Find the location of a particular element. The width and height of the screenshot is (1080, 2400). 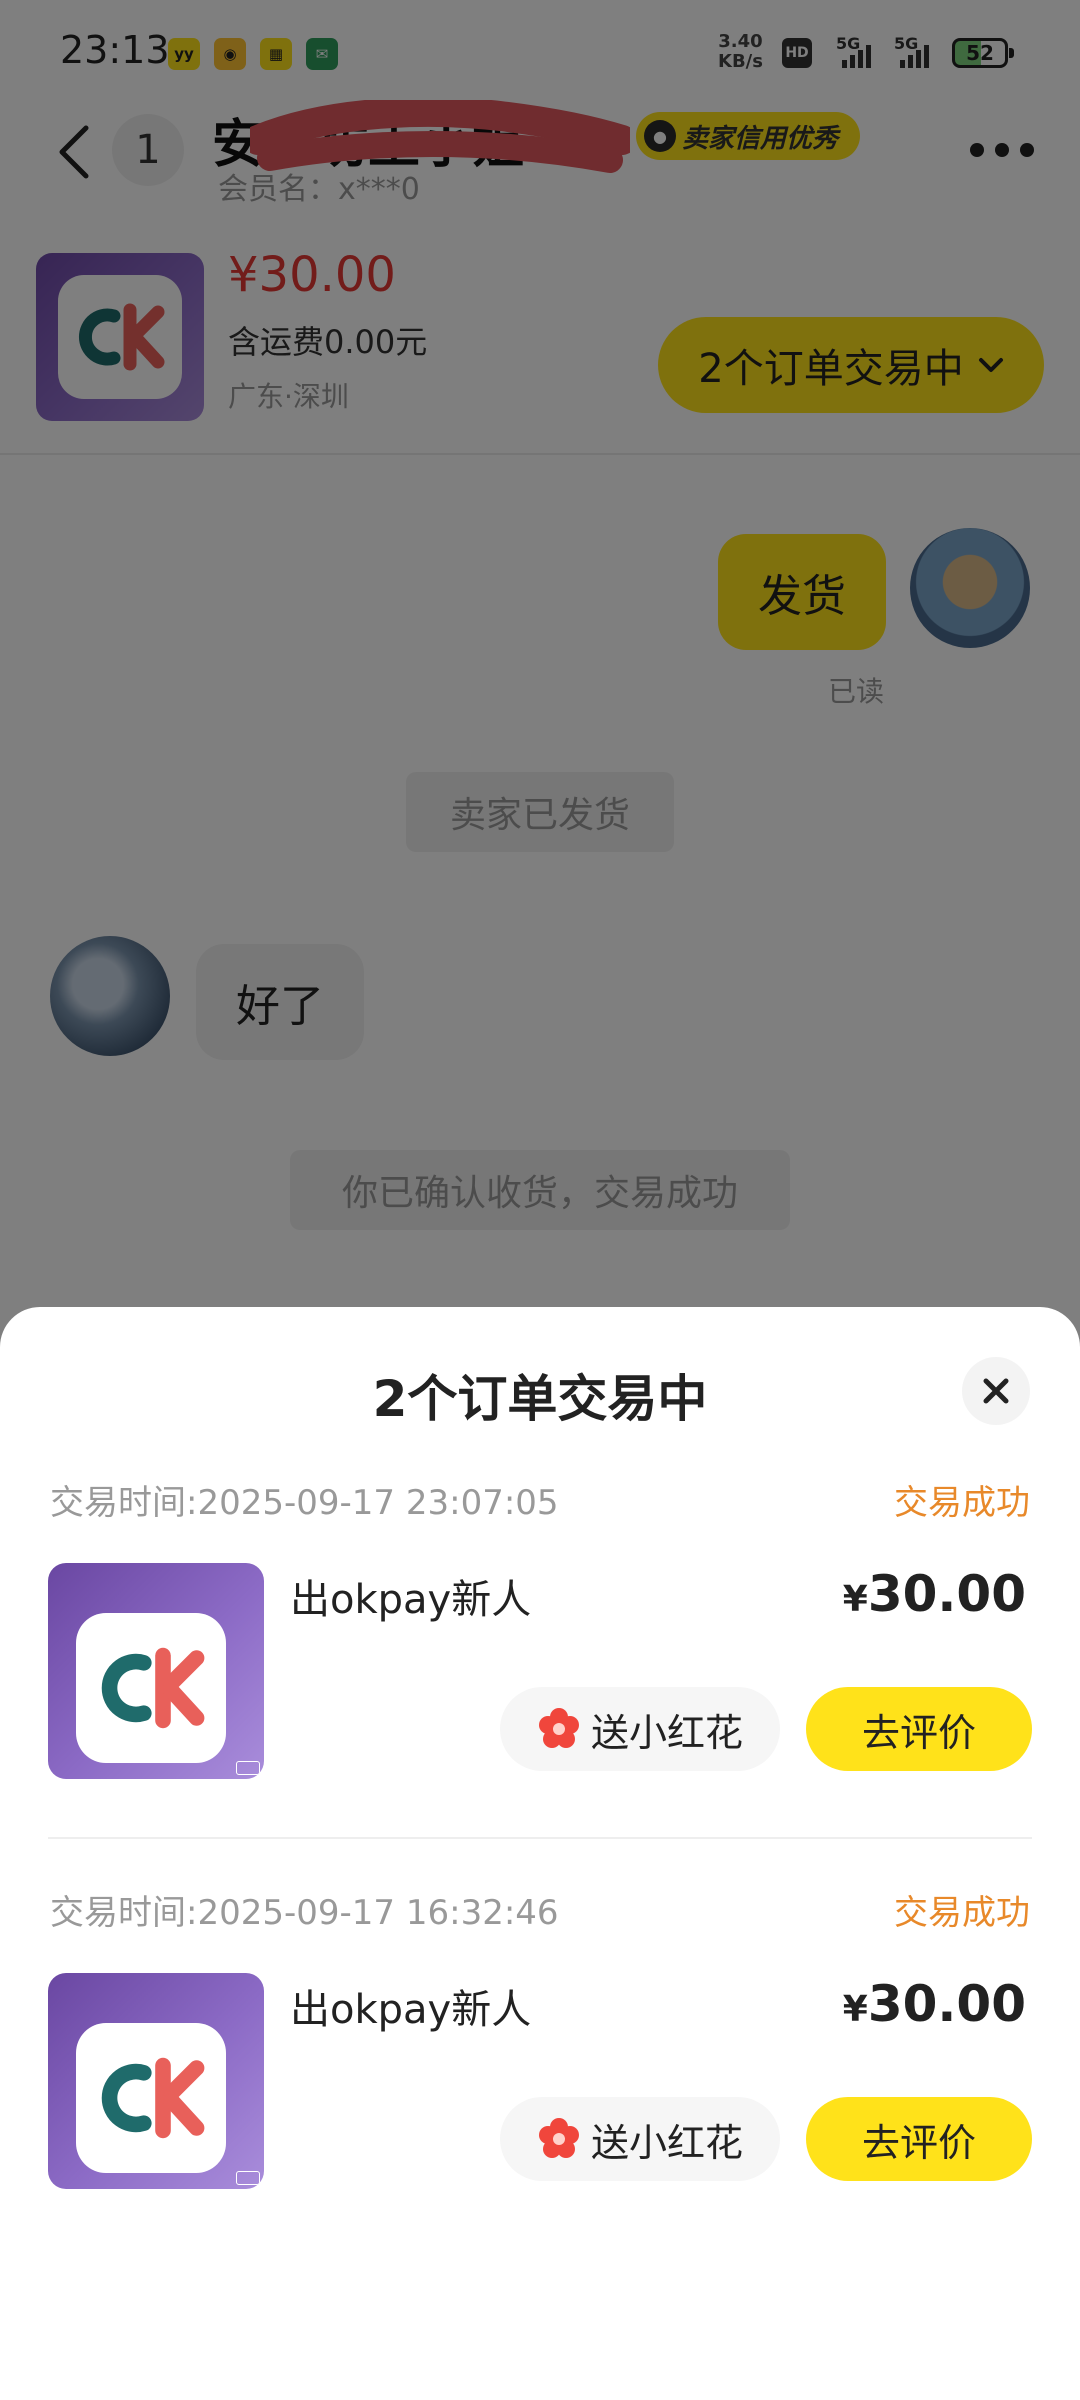

order-divider is located at coordinates (540, 1838).